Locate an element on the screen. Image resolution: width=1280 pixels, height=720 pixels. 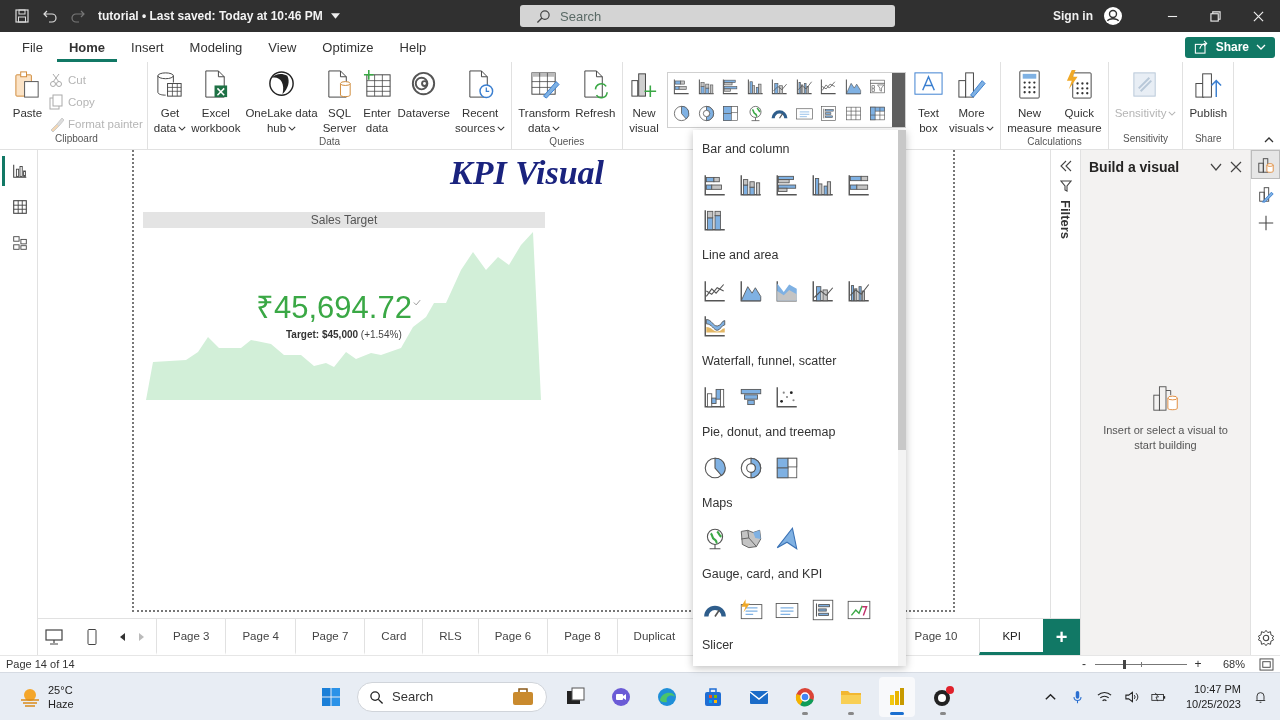
ribbon-button: Enter data is located at coordinates (377, 101).